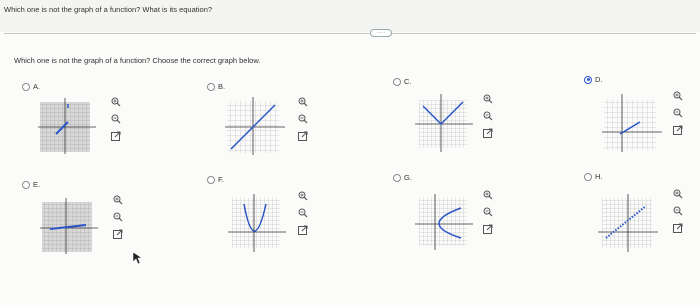  I want to click on tools-c, so click(488, 116).